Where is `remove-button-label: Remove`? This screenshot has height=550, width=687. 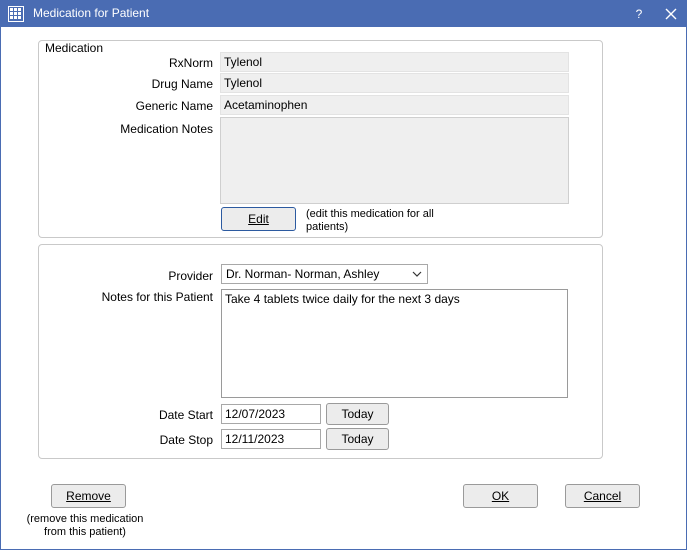 remove-button-label: Remove is located at coordinates (88, 496).